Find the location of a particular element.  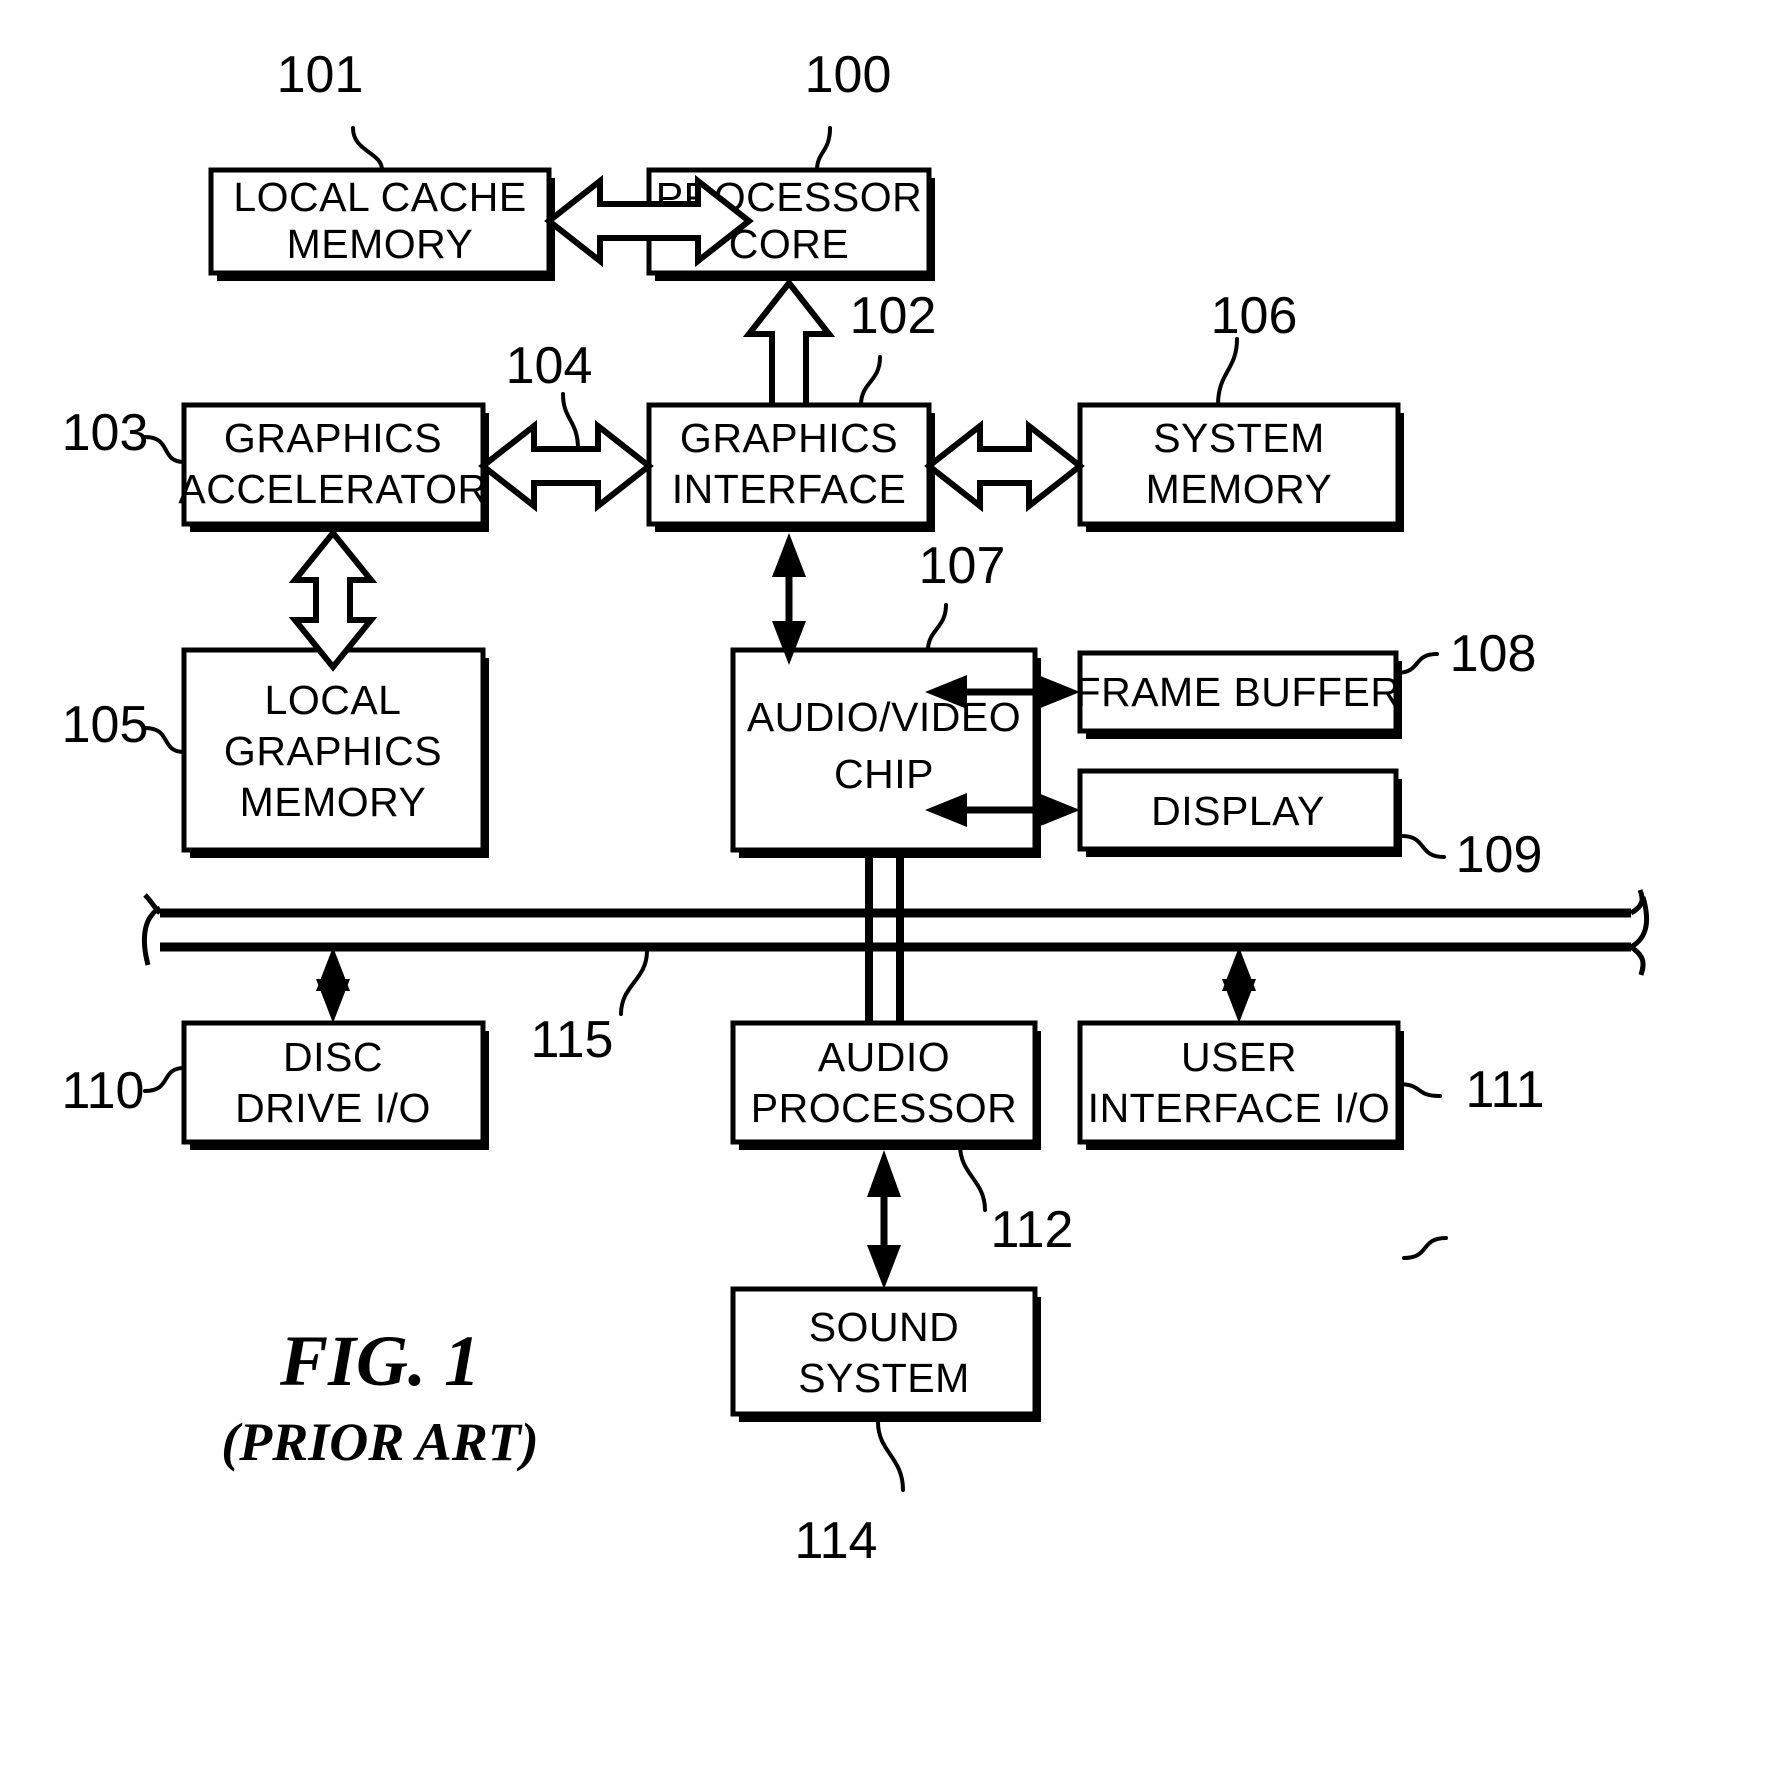

ref-110: 110 is located at coordinates (103, 1091).